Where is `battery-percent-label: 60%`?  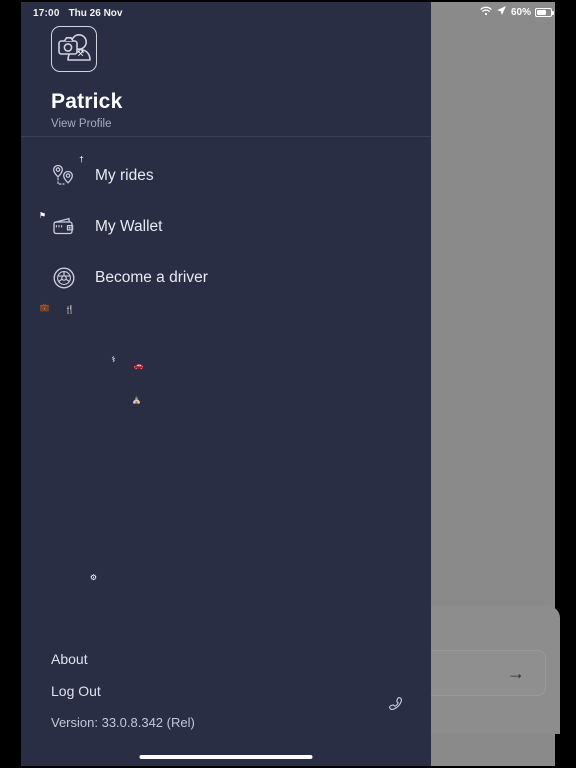
battery-percent-label: 60% is located at coordinates (520, 12).